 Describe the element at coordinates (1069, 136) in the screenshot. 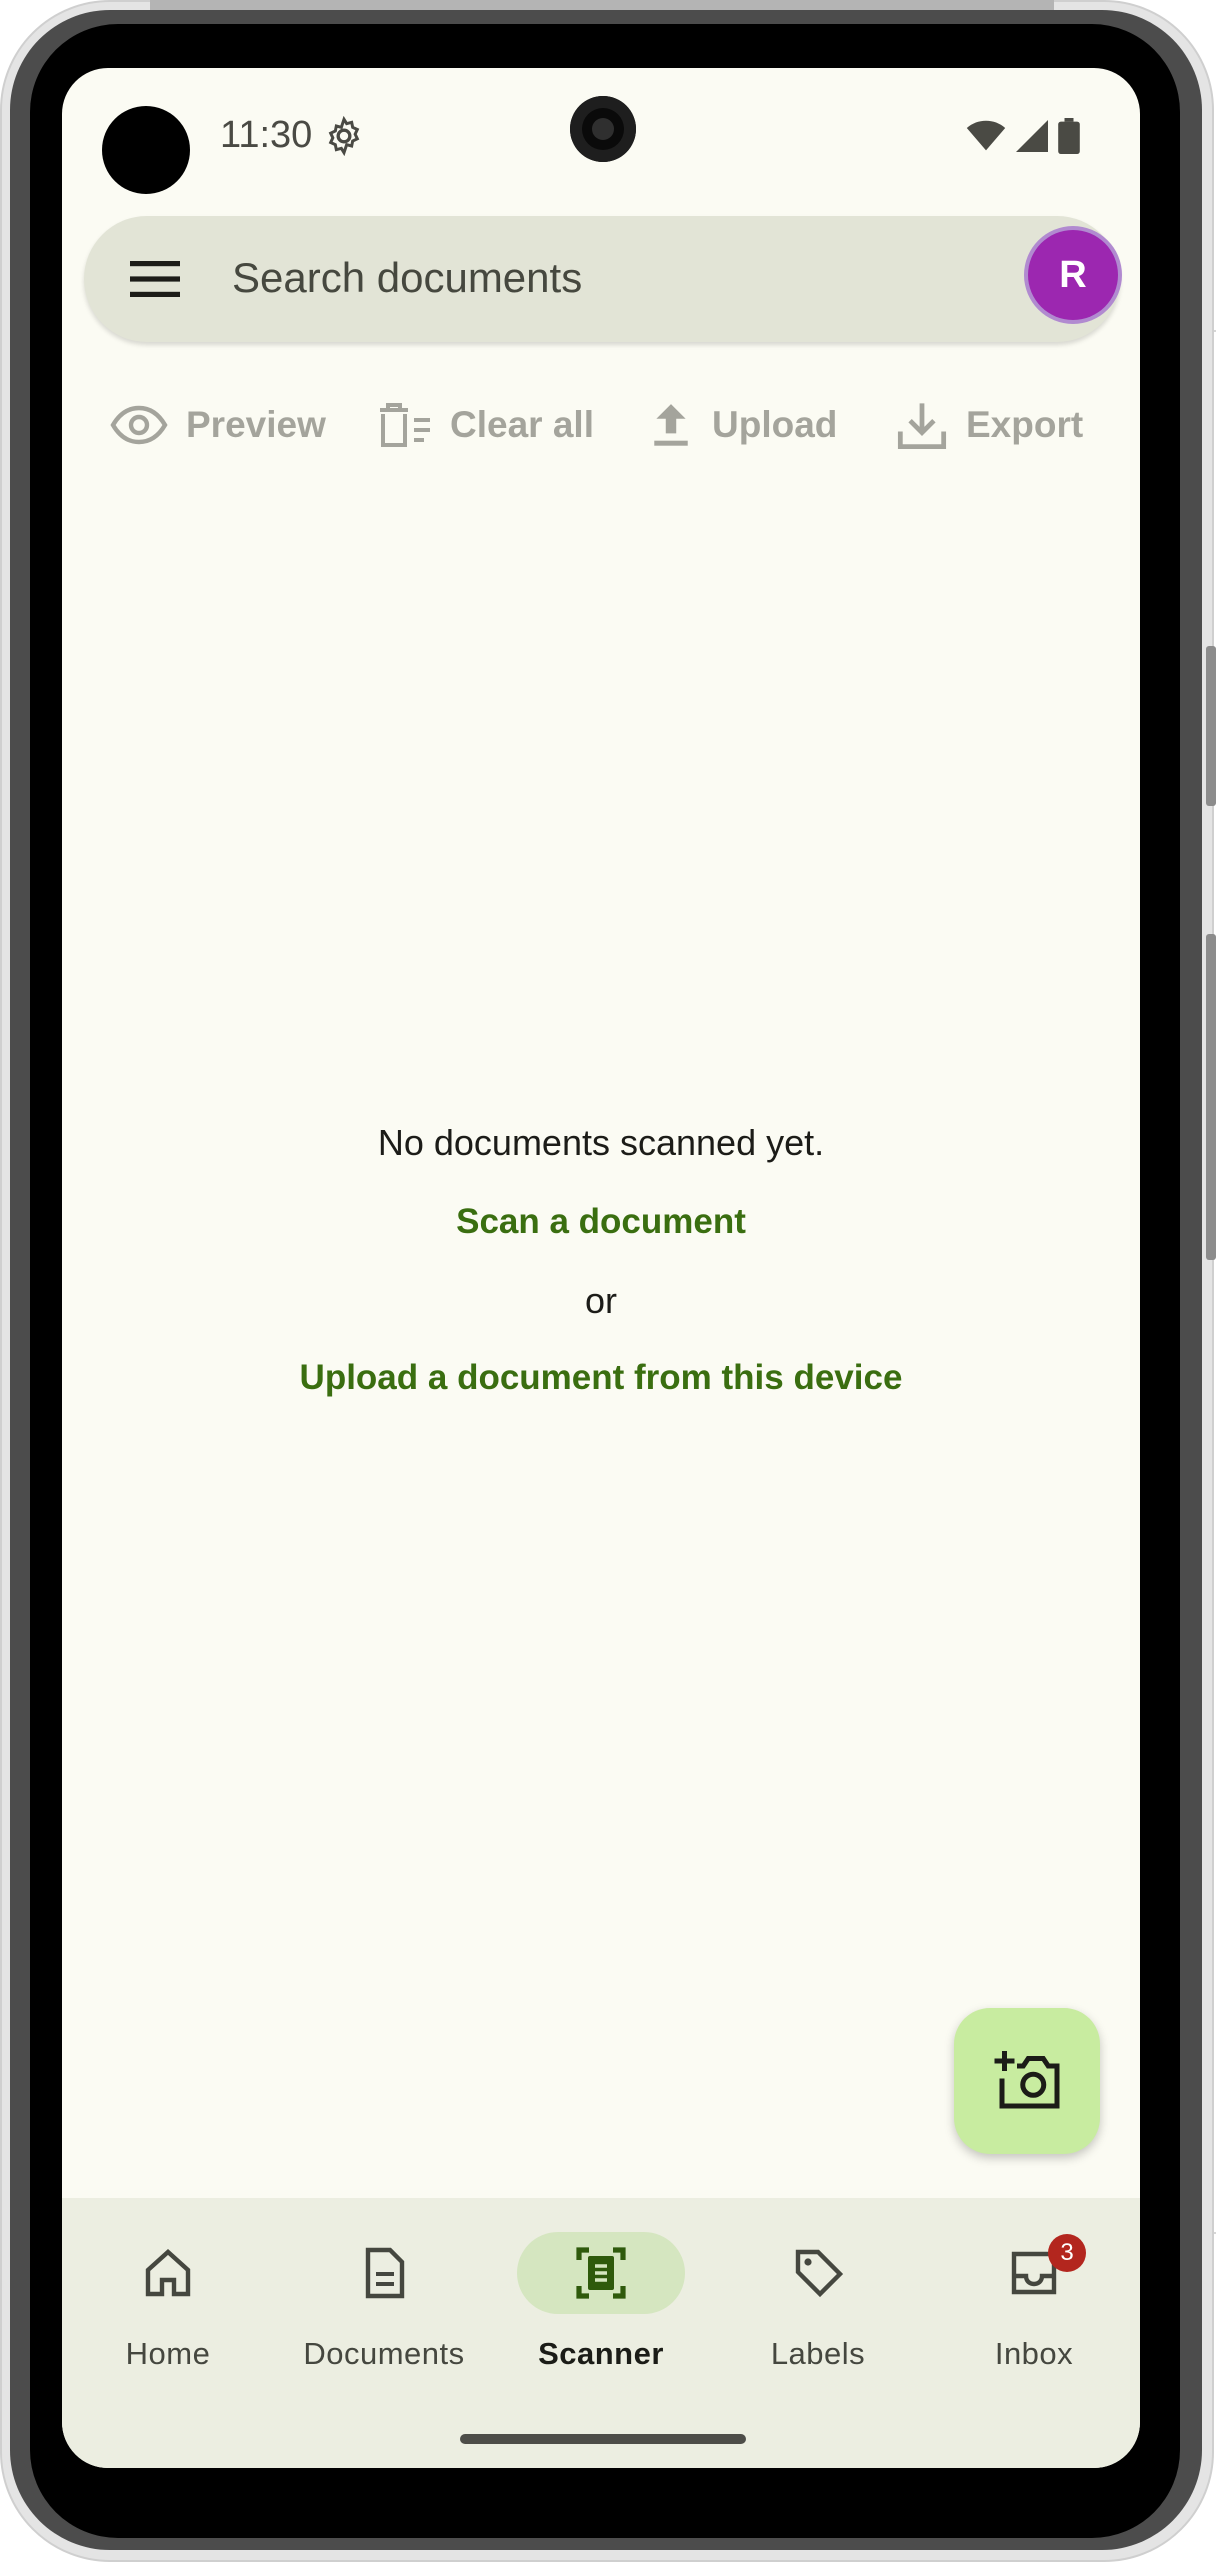

I see `battery-icon` at that location.